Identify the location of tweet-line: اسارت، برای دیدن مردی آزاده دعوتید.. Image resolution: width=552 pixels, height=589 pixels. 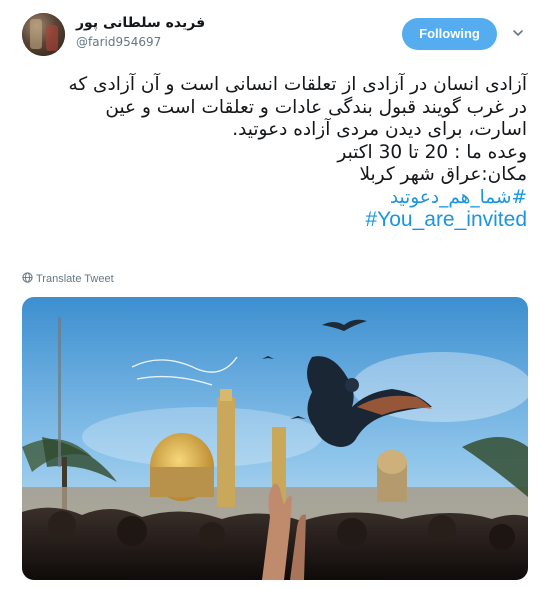
(379, 129).